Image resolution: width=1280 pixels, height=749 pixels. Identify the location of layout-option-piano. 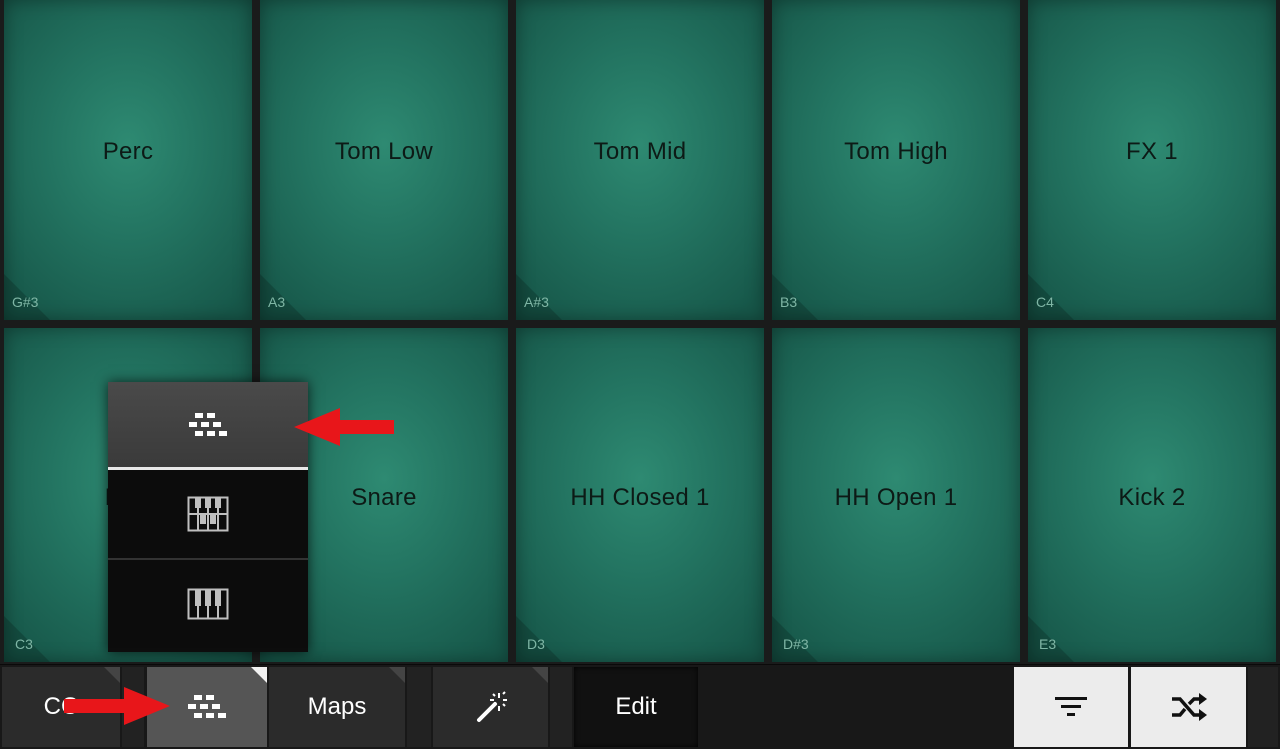
(208, 604).